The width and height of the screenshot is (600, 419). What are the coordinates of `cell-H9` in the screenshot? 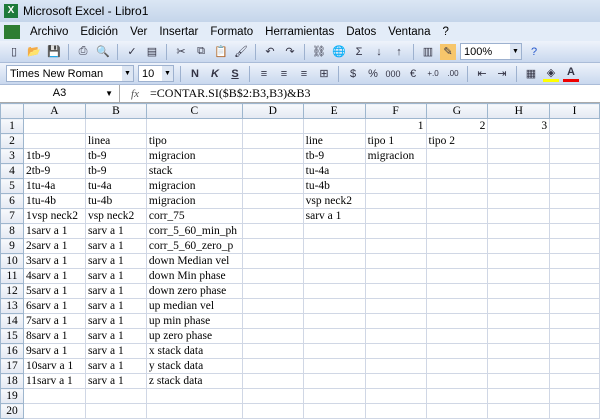 It's located at (519, 246).